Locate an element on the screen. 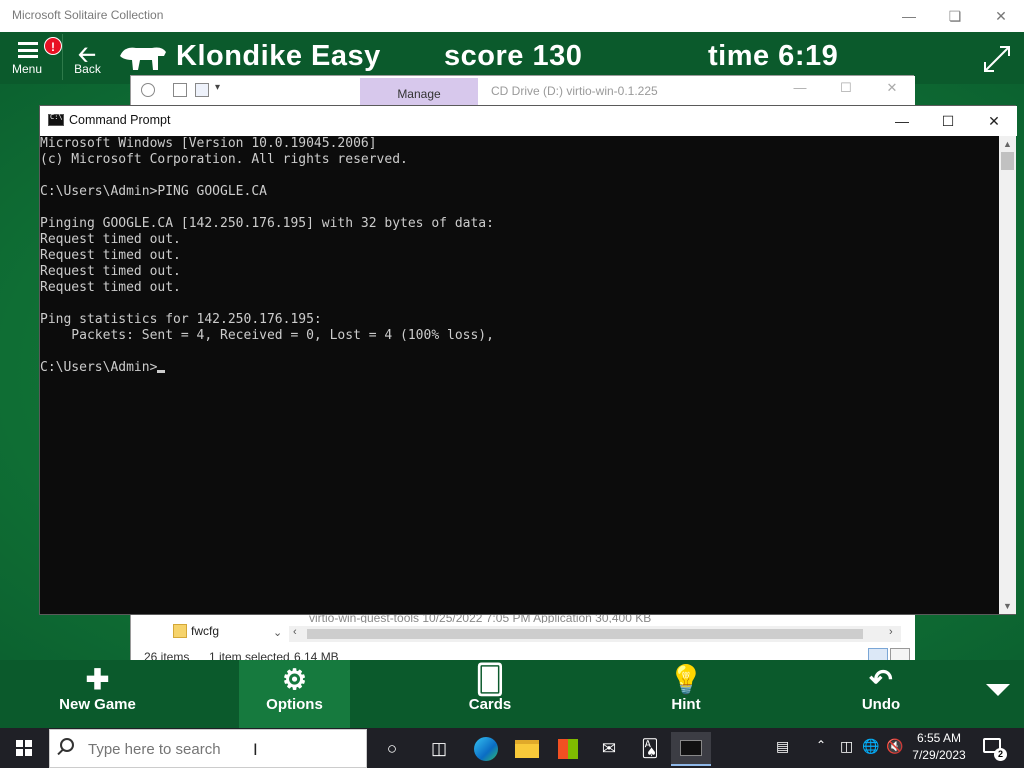 Image resolution: width=1024 pixels, height=768 pixels. restore-button: ❏ is located at coordinates (955, 16).